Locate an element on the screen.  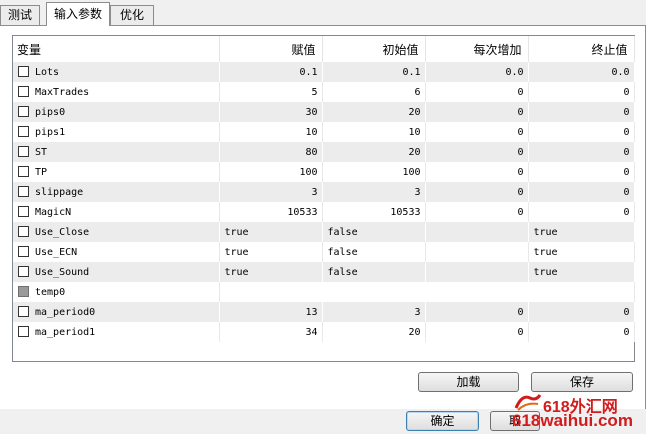
column-header-start: 初始值 is located at coordinates (374, 49).